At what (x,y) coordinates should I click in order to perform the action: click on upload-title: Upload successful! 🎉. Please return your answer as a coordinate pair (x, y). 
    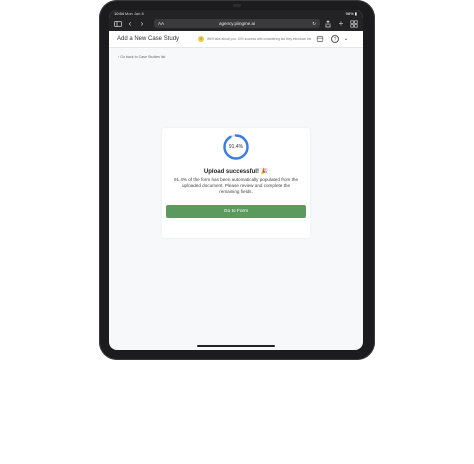
    Looking at the image, I should click on (236, 172).